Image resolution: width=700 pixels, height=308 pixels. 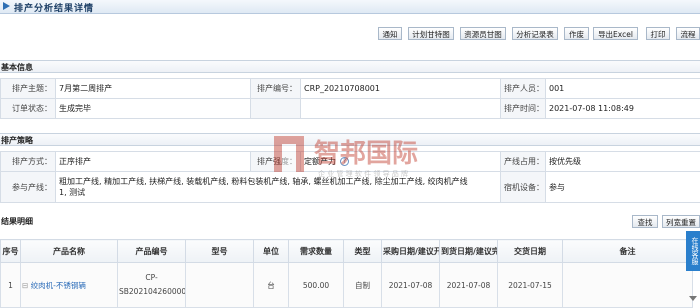 I want to click on col-qty: 需求数量, so click(x=316, y=251).